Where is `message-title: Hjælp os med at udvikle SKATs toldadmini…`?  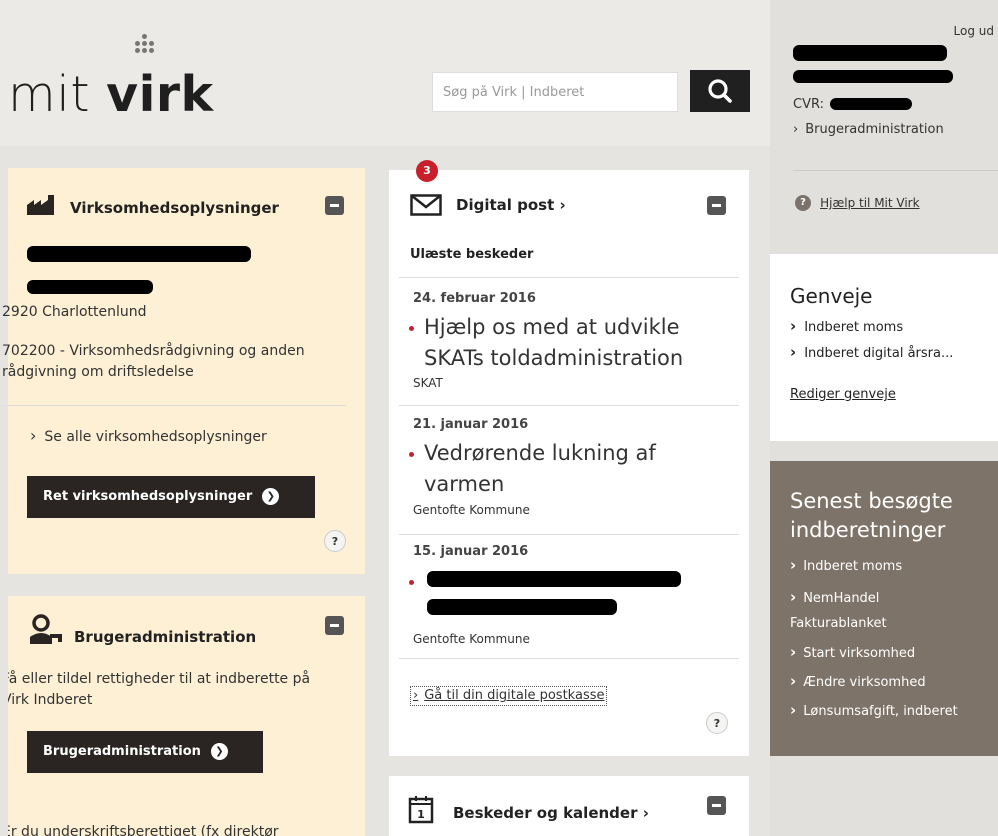 message-title: Hjælp os med at udvikle SKATs toldadmini… is located at coordinates (569, 343).